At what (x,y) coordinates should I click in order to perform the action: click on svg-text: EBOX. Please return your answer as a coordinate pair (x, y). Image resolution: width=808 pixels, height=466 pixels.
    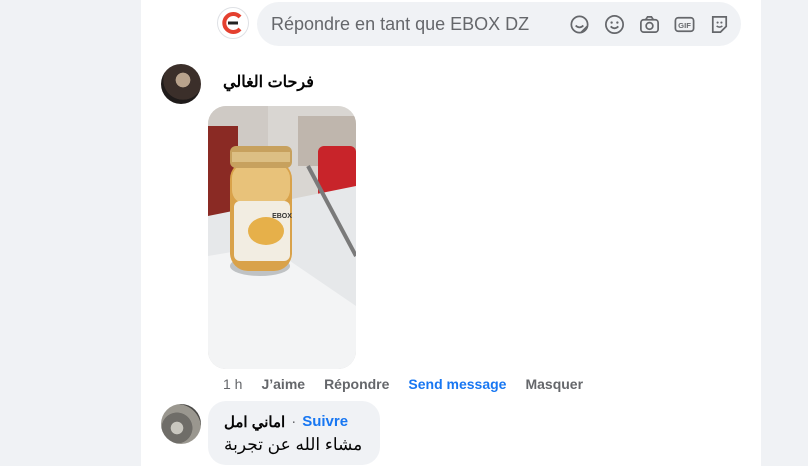
    Looking at the image, I should click on (282, 216).